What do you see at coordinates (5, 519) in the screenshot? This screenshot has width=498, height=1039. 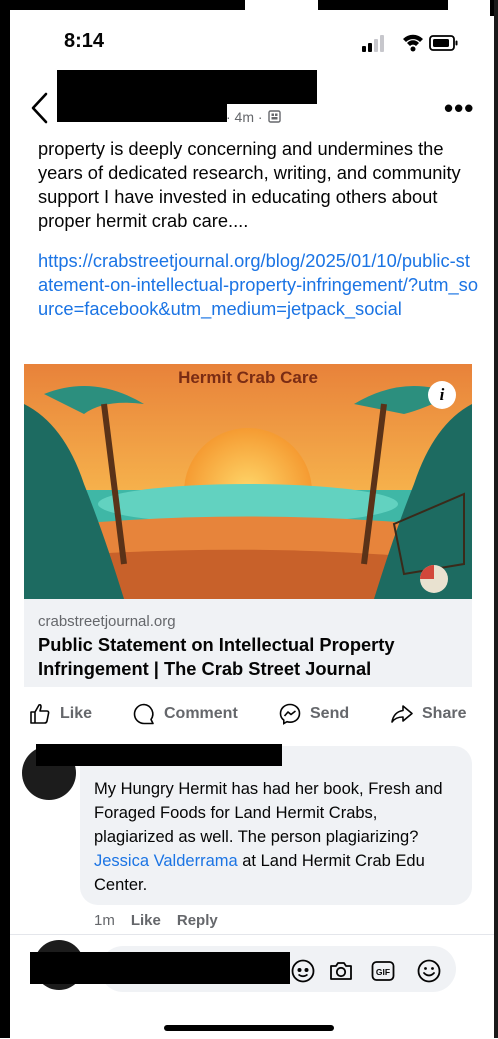 I see `screen-edge-left` at bounding box center [5, 519].